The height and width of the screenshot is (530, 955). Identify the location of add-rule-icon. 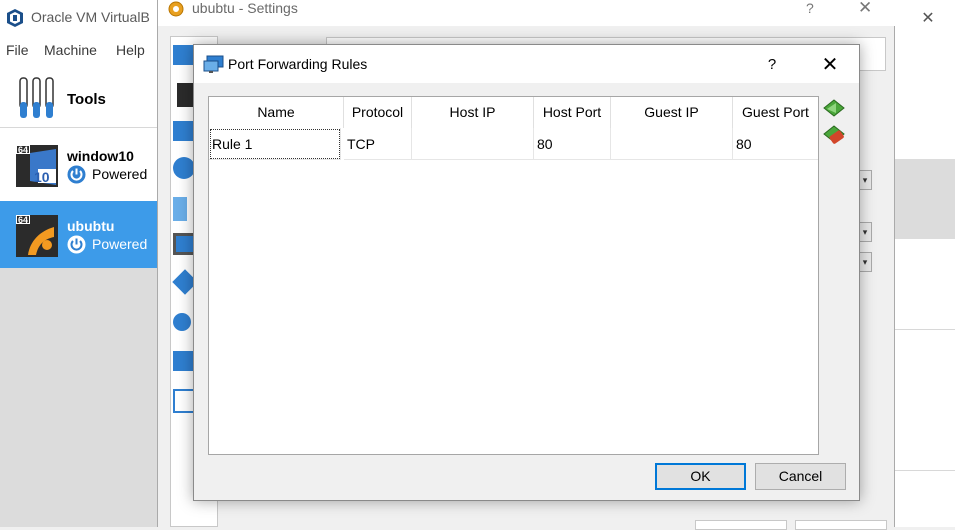
(834, 109).